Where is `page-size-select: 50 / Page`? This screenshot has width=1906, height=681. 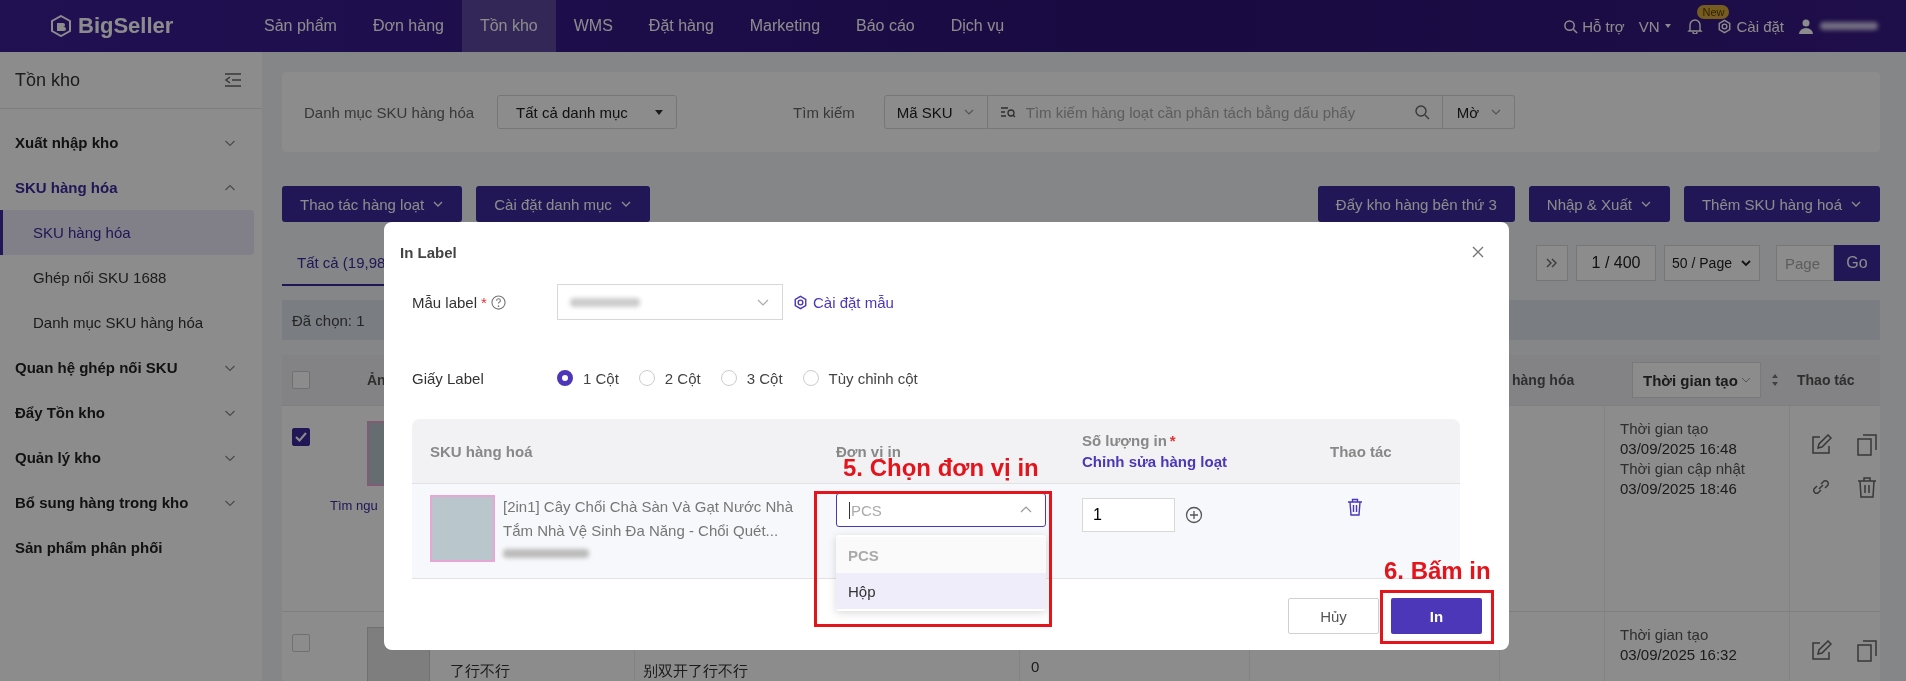 page-size-select: 50 / Page is located at coordinates (1712, 263).